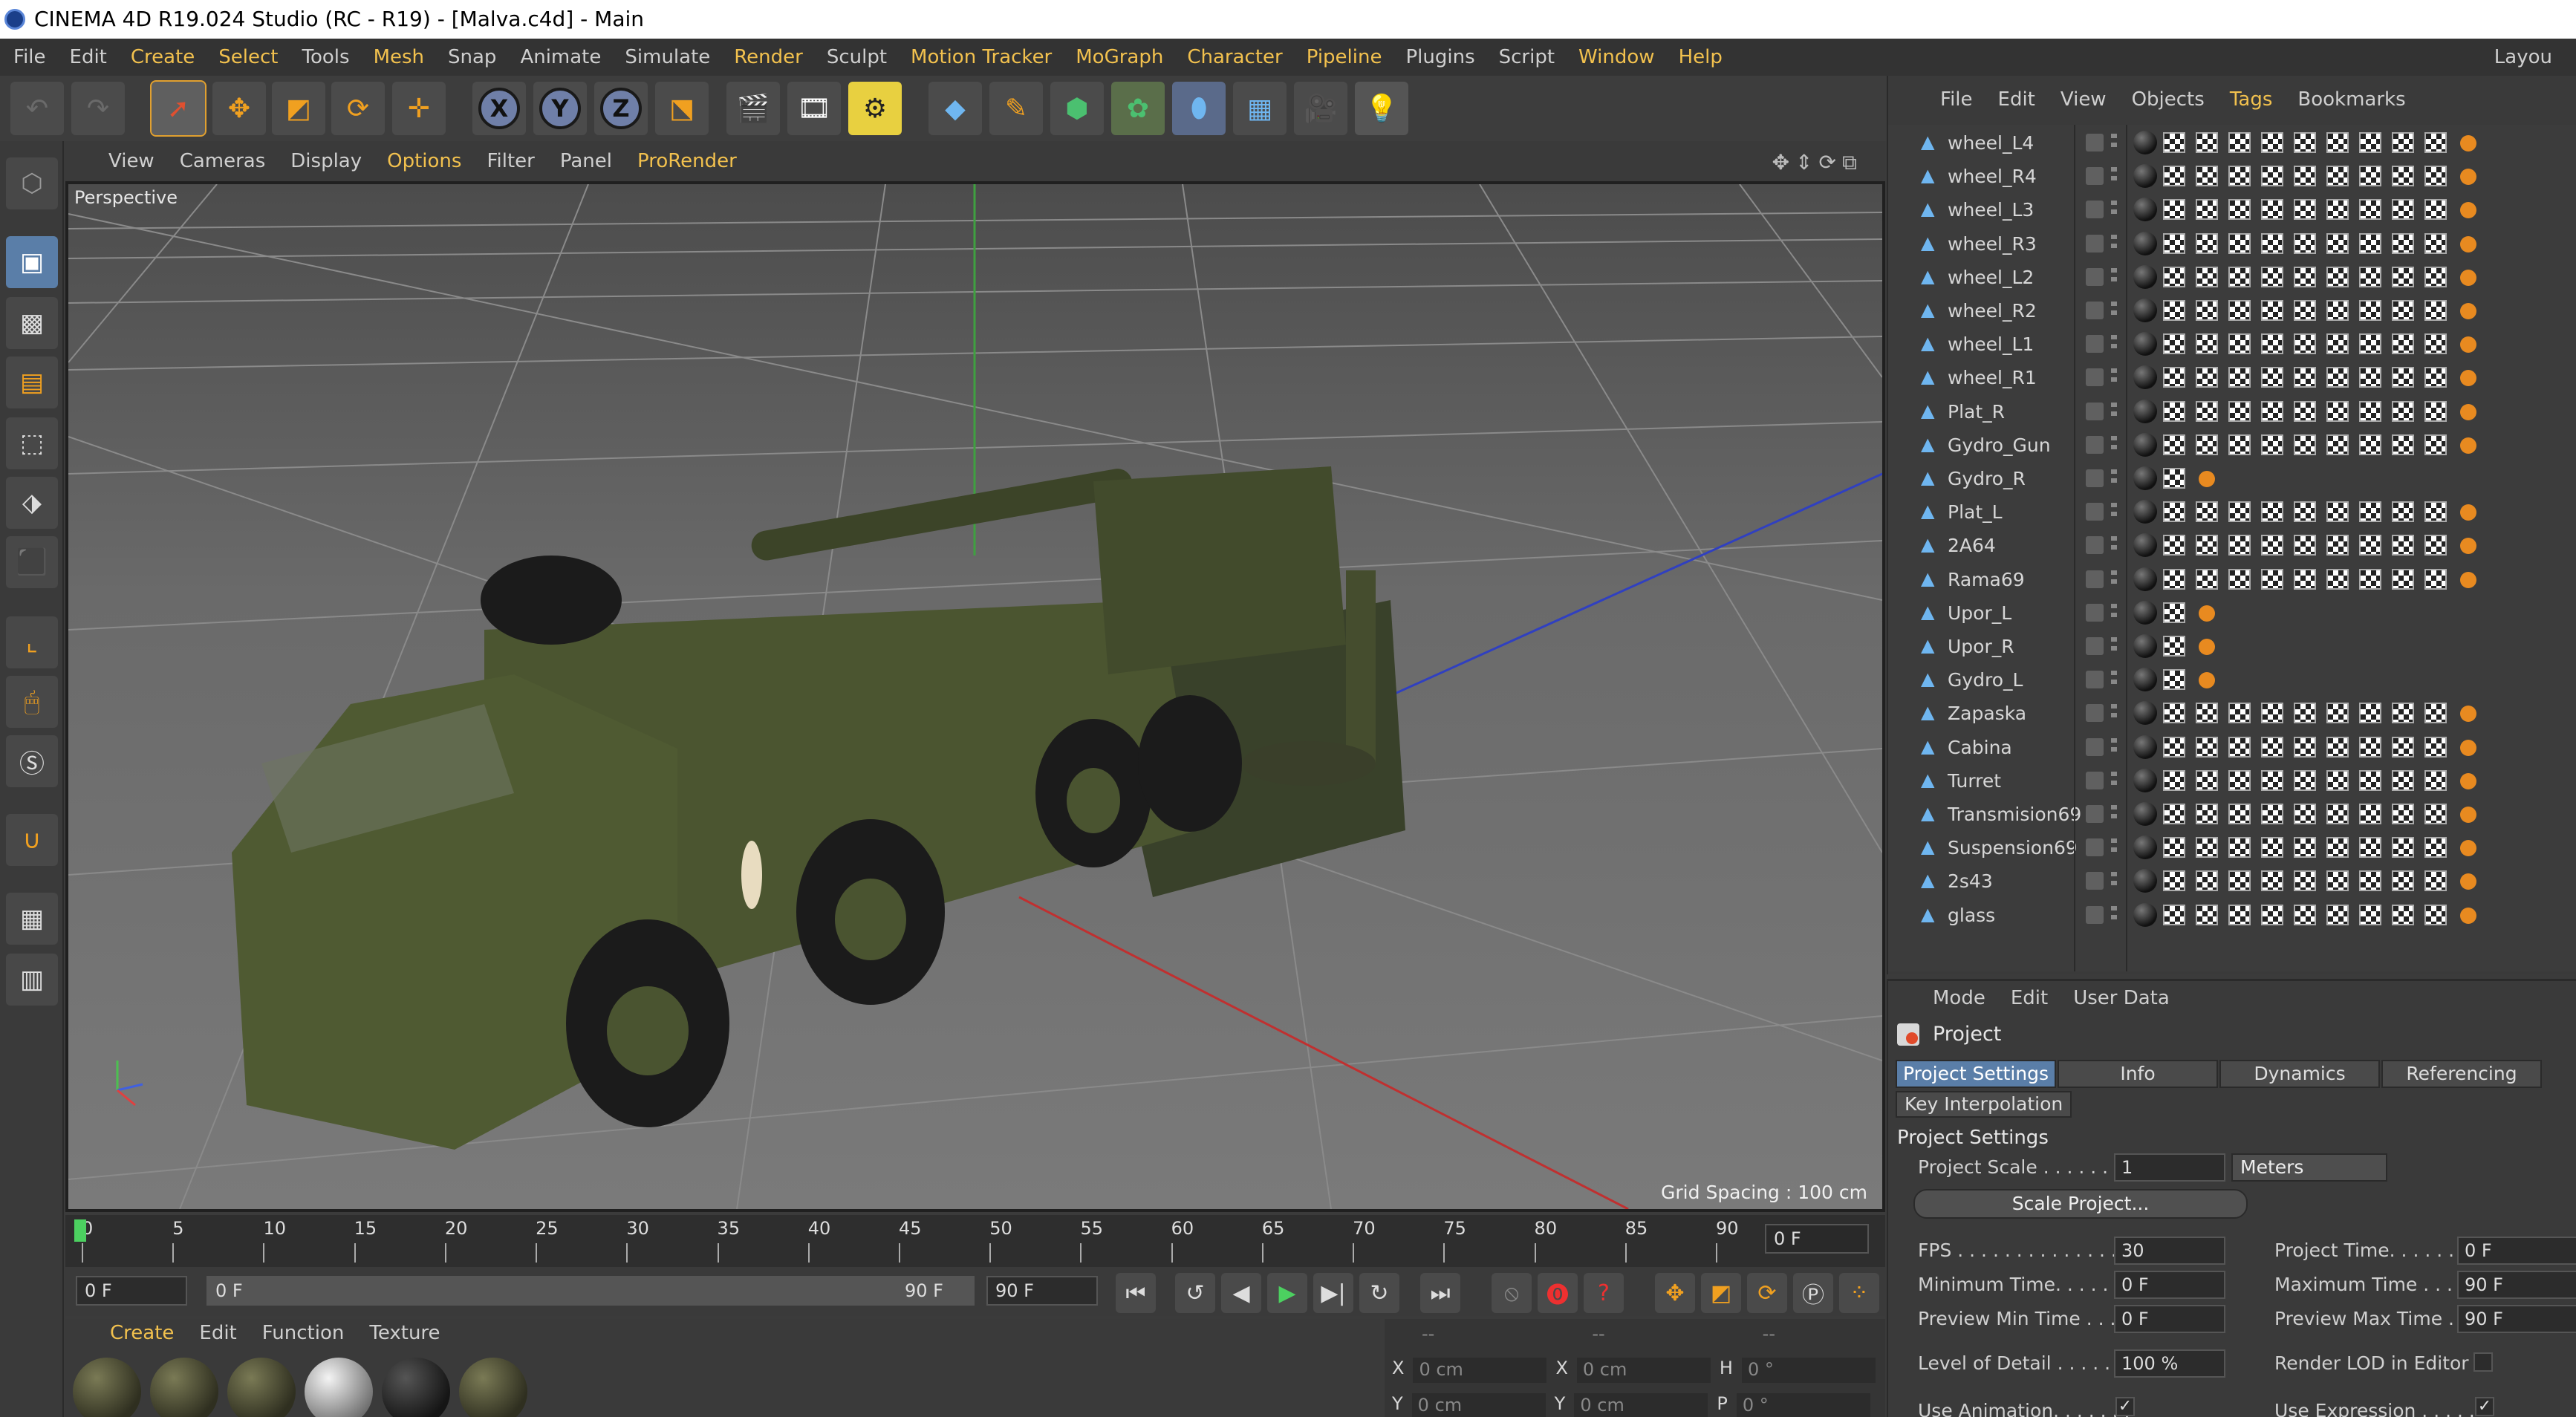 This screenshot has height=1417, width=2576. I want to click on deformer-icon: ⬮, so click(1199, 108).